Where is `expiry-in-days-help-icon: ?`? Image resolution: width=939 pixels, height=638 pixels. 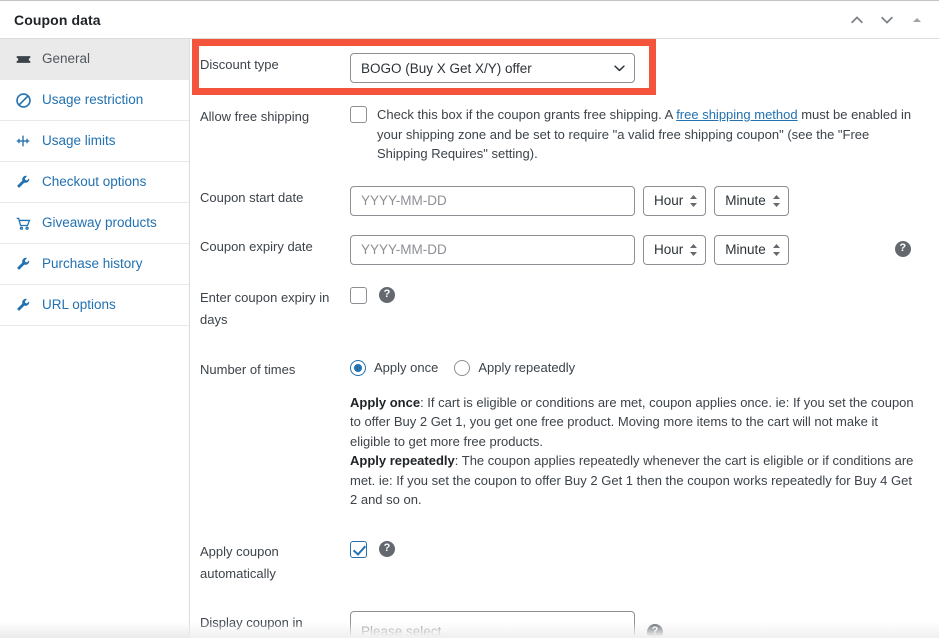
expiry-in-days-help-icon: ? is located at coordinates (387, 294).